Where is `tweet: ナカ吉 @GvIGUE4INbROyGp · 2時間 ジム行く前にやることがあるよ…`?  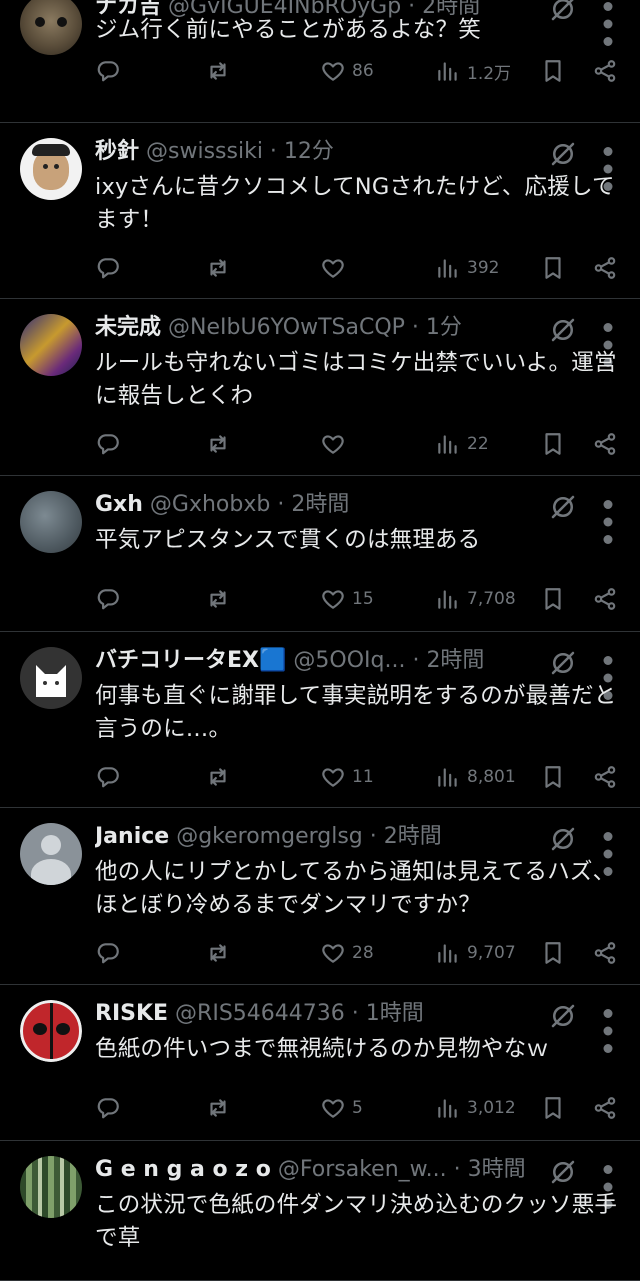
tweet: ナカ吉 @GvIGUE4INbROyGp · 2時間 ジム行く前にやることがあるよ… is located at coordinates (320, 61).